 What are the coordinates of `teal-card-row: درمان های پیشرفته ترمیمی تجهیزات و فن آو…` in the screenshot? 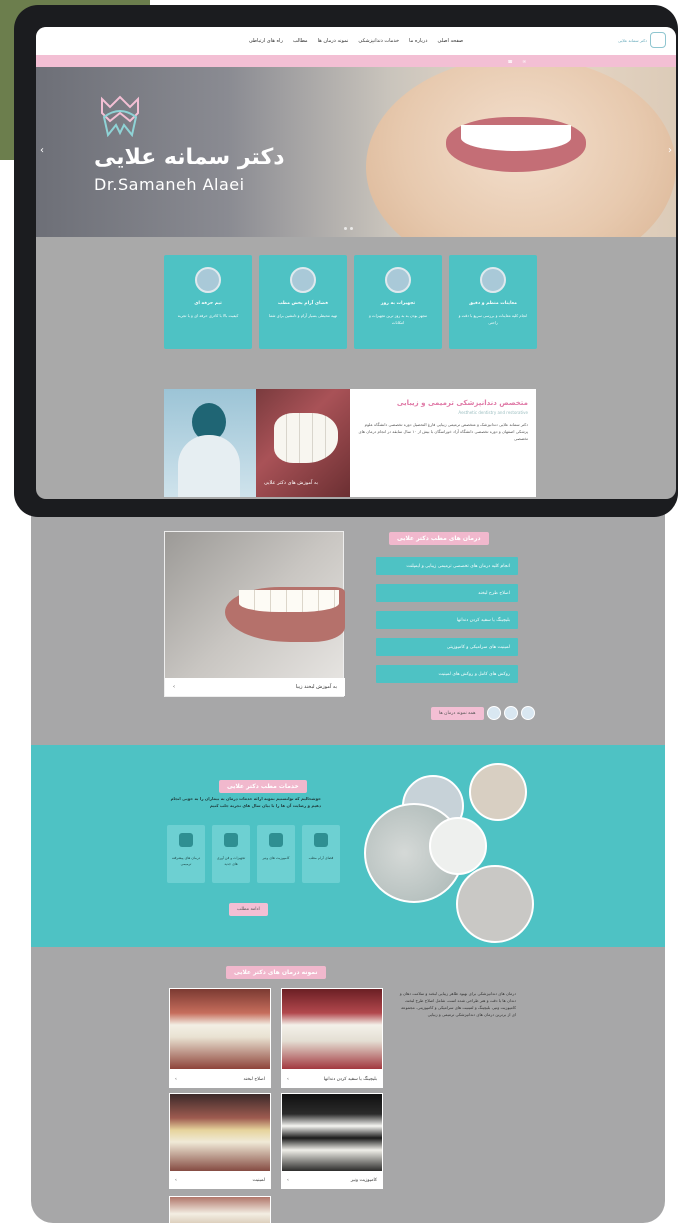 It's located at (253, 854).